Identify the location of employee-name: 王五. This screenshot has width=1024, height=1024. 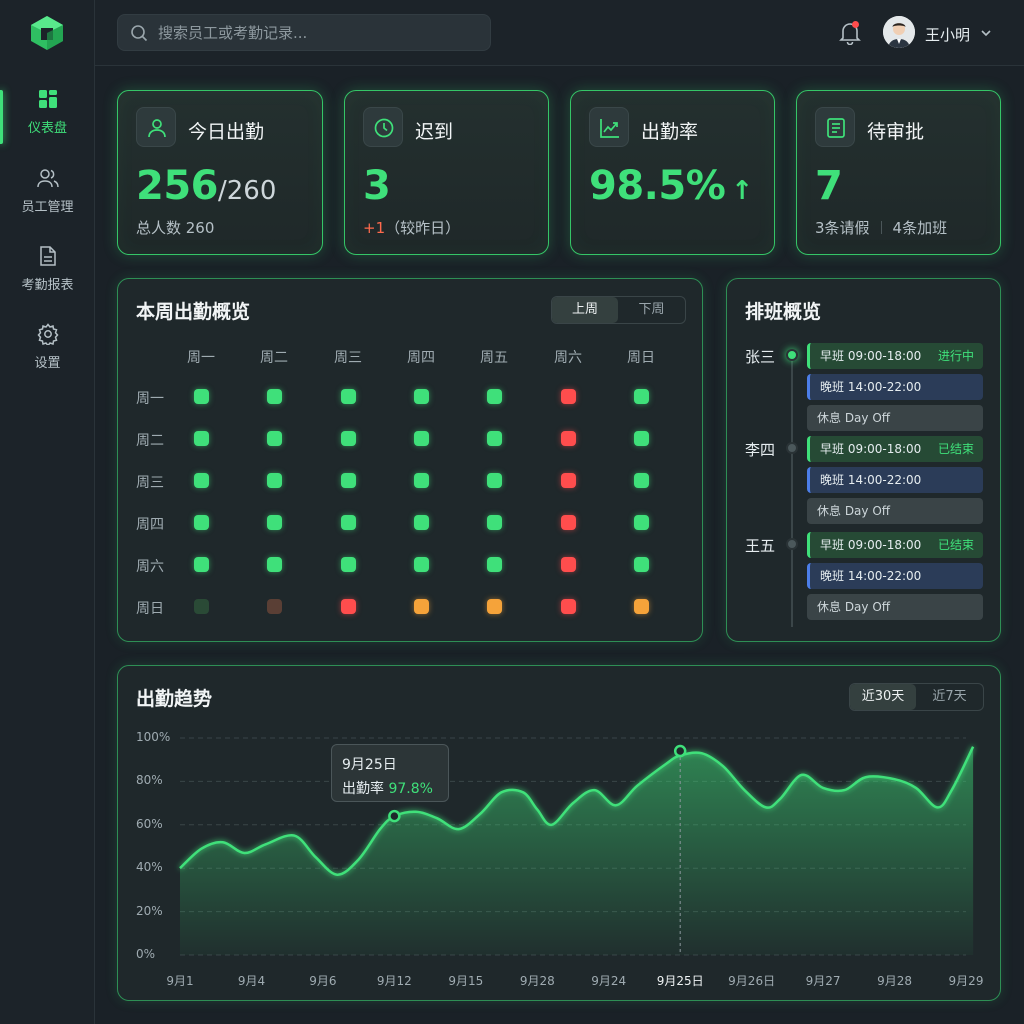
(760, 546).